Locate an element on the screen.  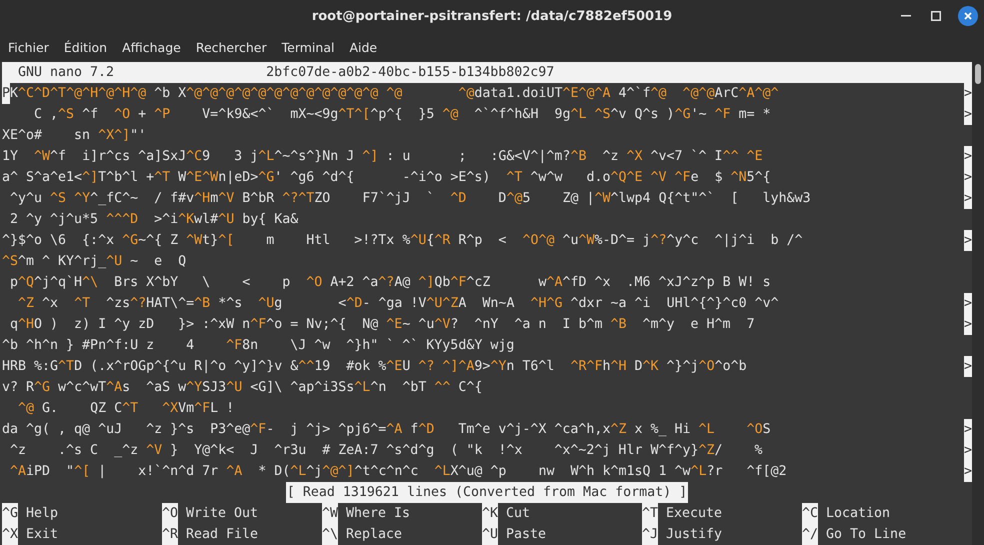
terminal-text: p is located at coordinates (13, 283).